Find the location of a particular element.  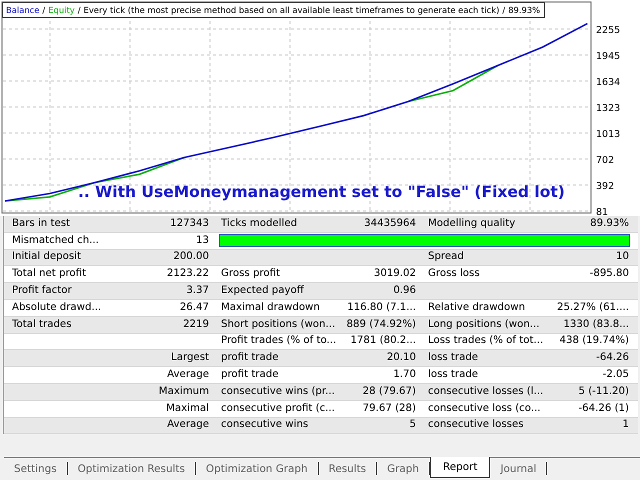

table-cell-text: Gross profit is located at coordinates (251, 274).